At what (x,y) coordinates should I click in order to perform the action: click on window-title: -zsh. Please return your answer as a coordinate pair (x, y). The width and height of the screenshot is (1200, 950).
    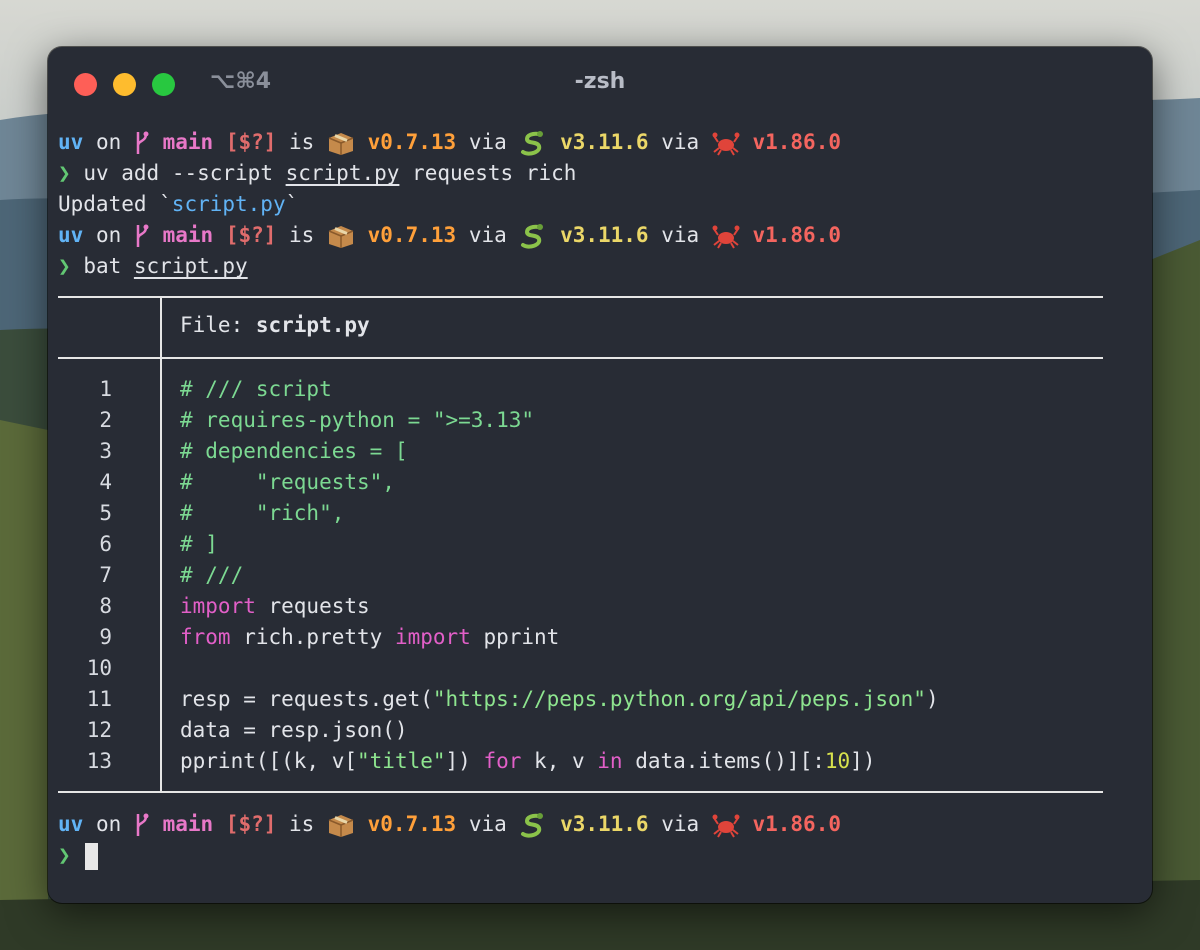
    Looking at the image, I should click on (600, 81).